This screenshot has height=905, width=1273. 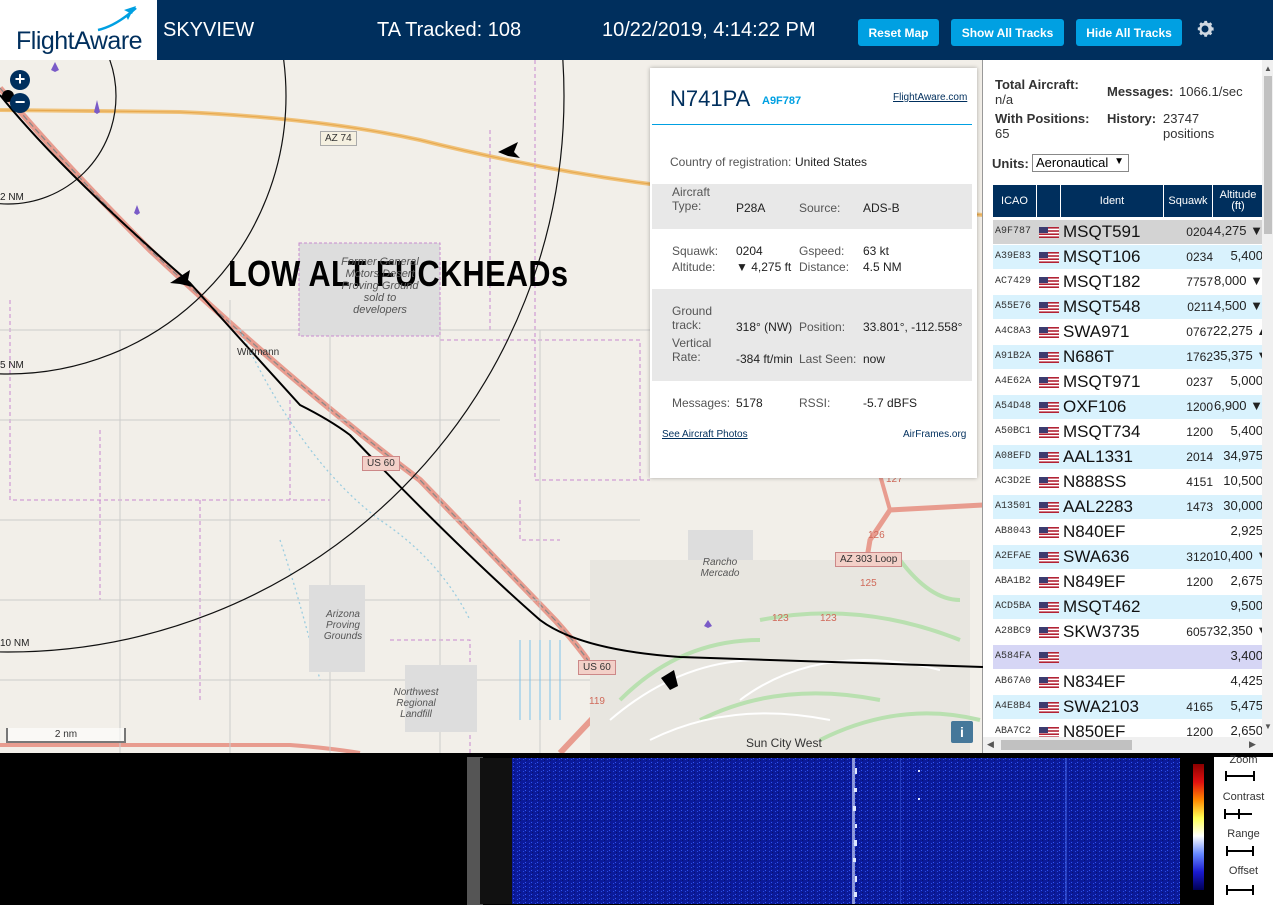 What do you see at coordinates (1013, 681) in the screenshot?
I see `cell-icao: AB67A0` at bounding box center [1013, 681].